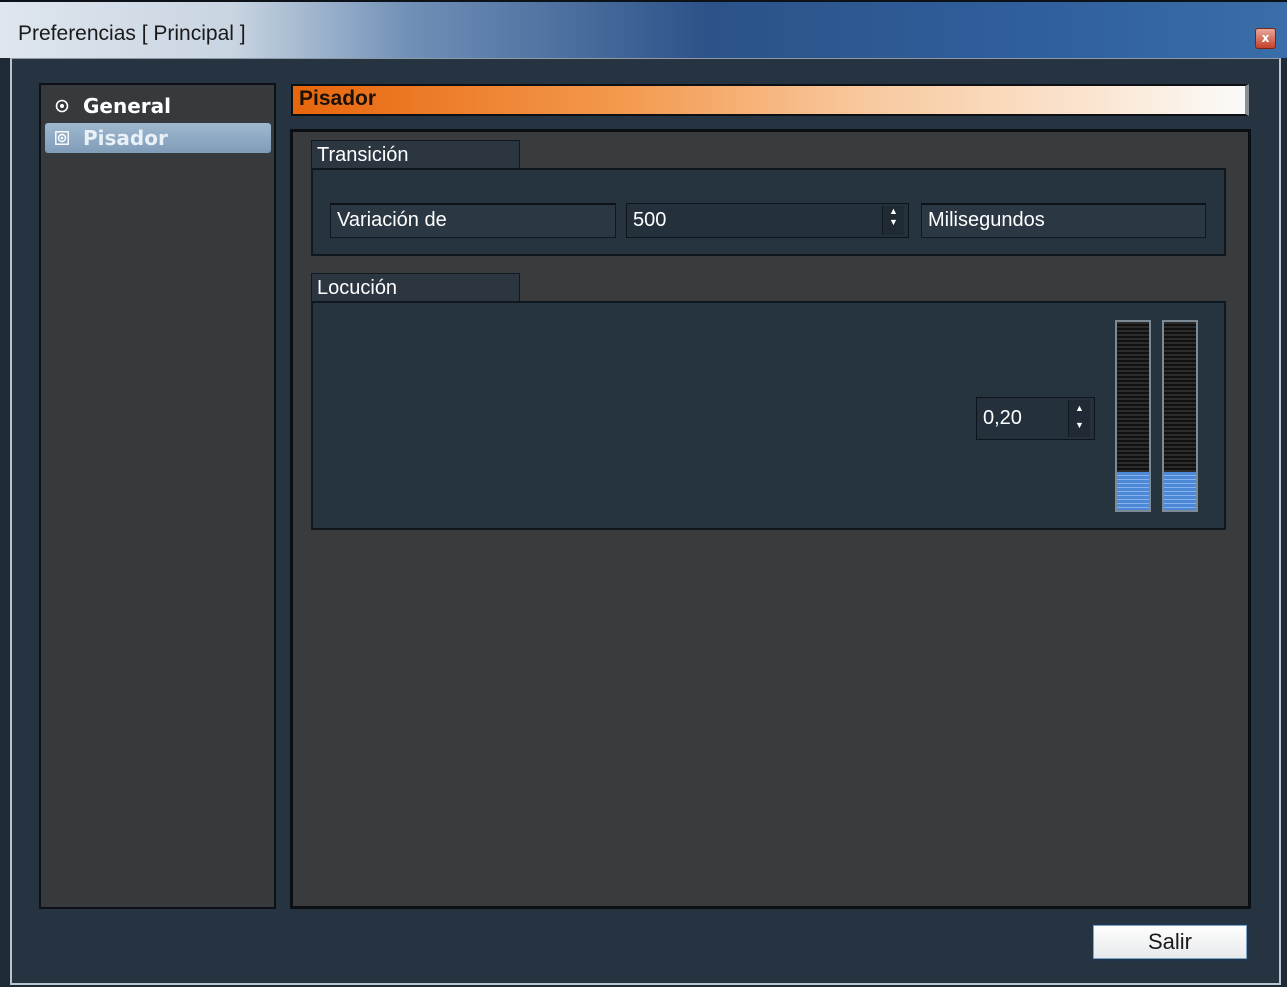  What do you see at coordinates (338, 98) in the screenshot?
I see `section-title: Pisador` at bounding box center [338, 98].